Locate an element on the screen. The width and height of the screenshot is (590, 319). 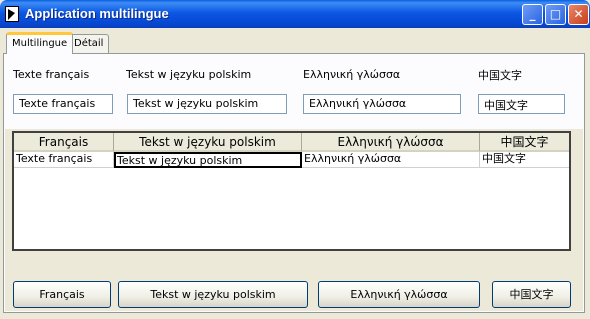
label-polish: Tekst w języku polskim is located at coordinates (189, 74).